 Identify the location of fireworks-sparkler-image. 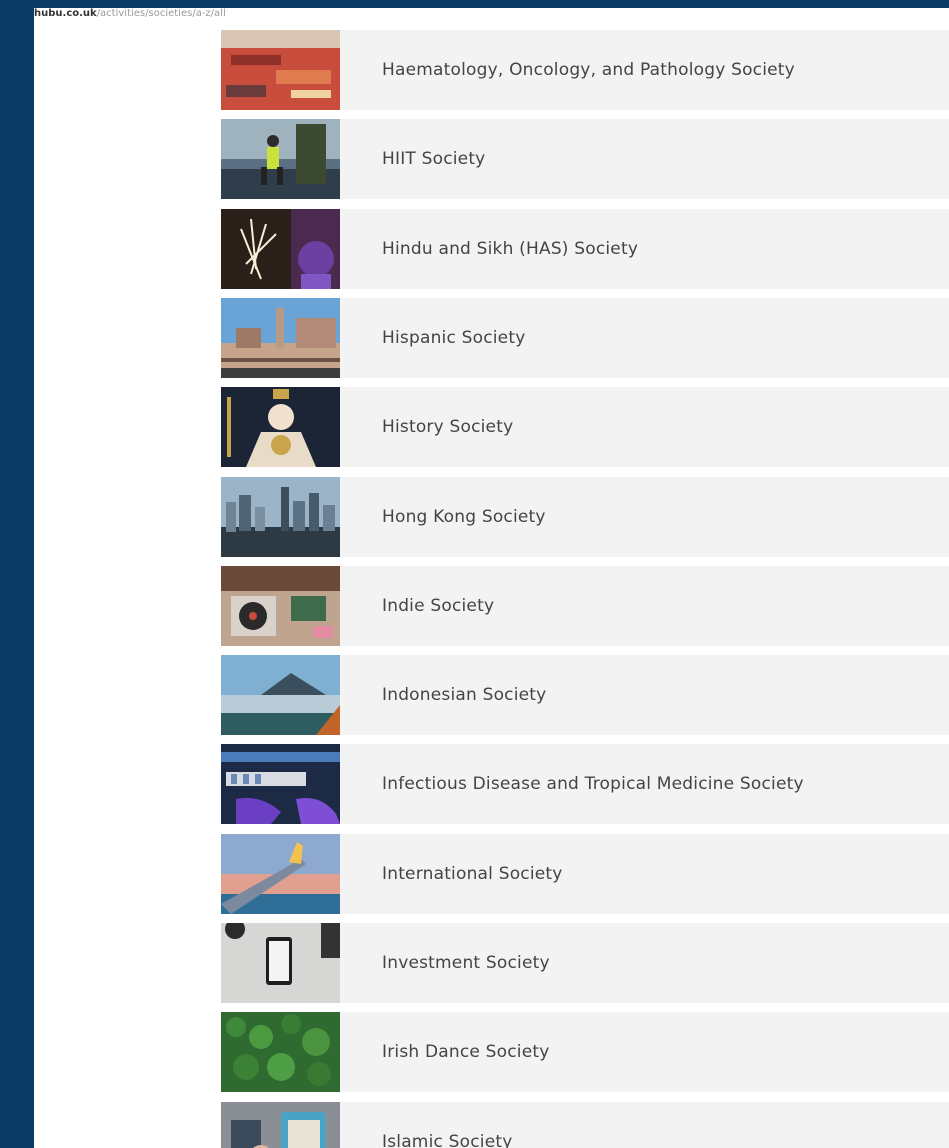
(280, 248).